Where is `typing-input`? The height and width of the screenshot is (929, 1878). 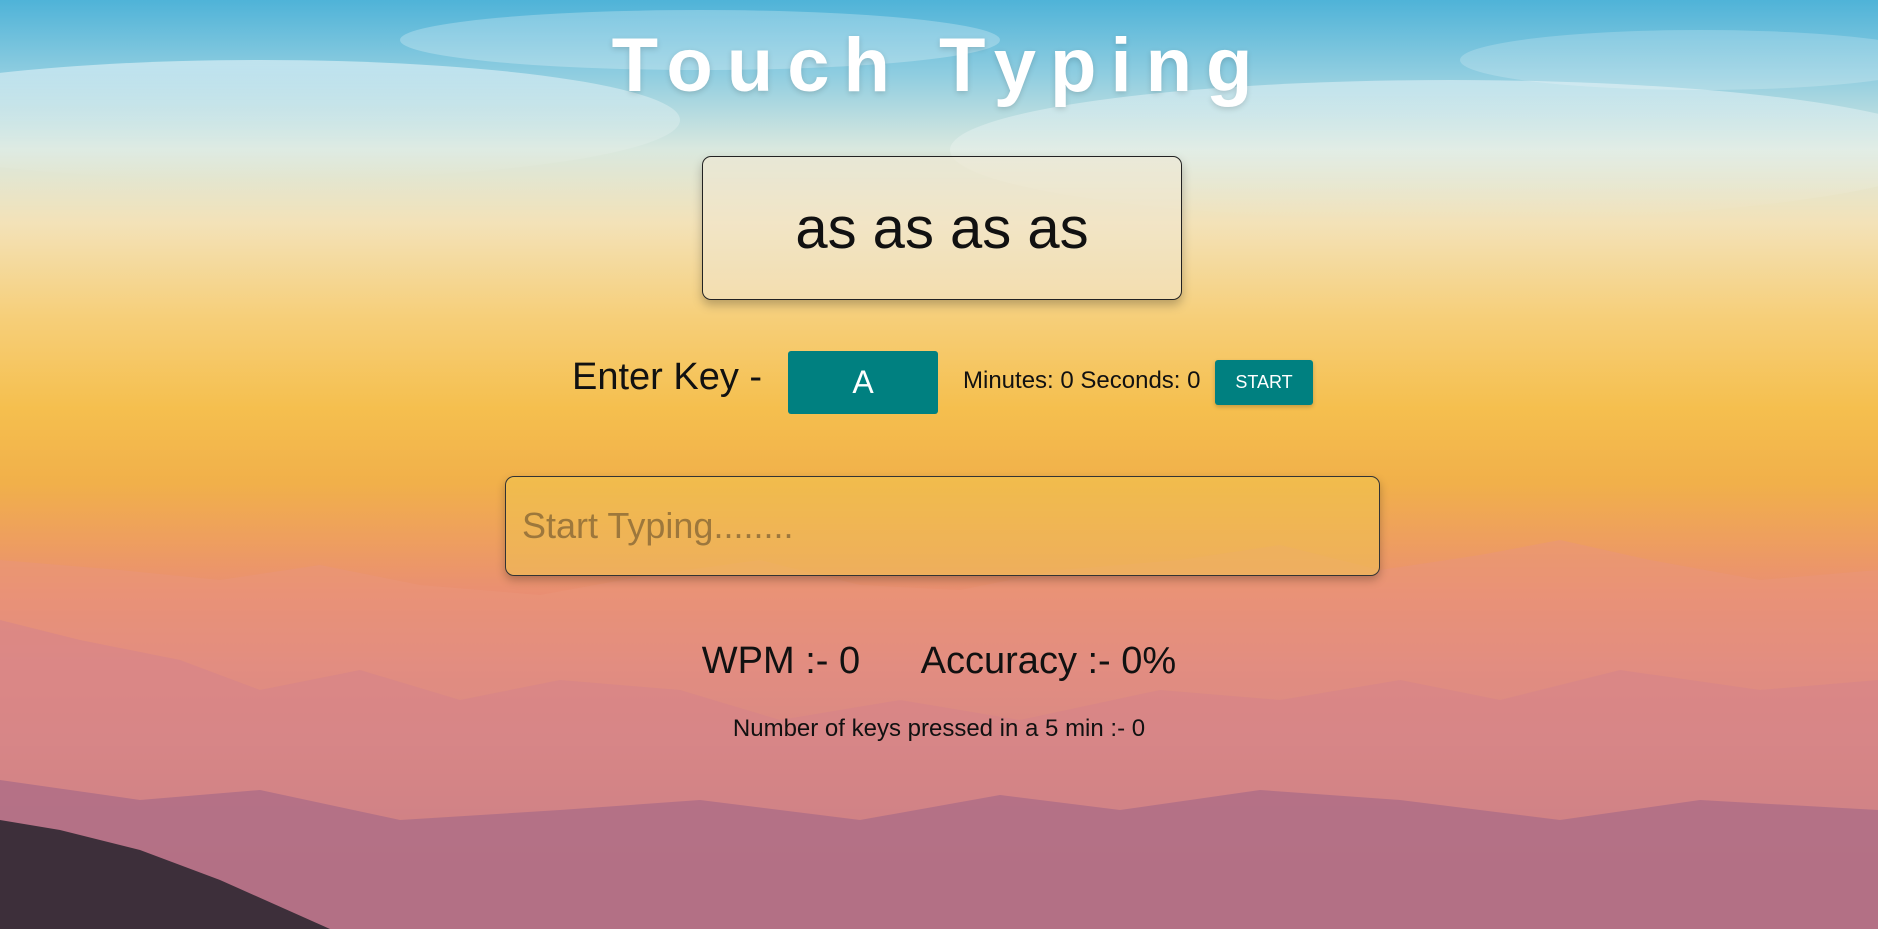
typing-input is located at coordinates (942, 526).